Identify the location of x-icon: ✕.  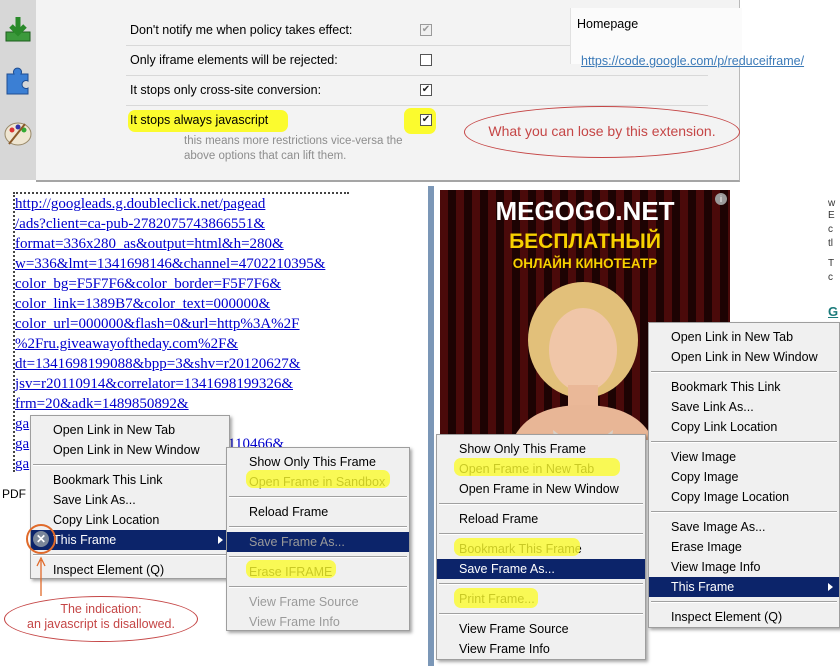
(41, 539).